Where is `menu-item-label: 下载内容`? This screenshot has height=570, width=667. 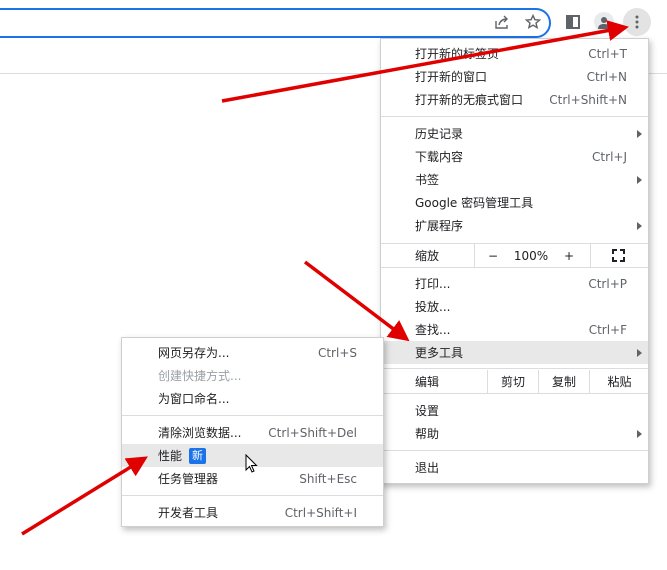 menu-item-label: 下载内容 is located at coordinates (439, 157).